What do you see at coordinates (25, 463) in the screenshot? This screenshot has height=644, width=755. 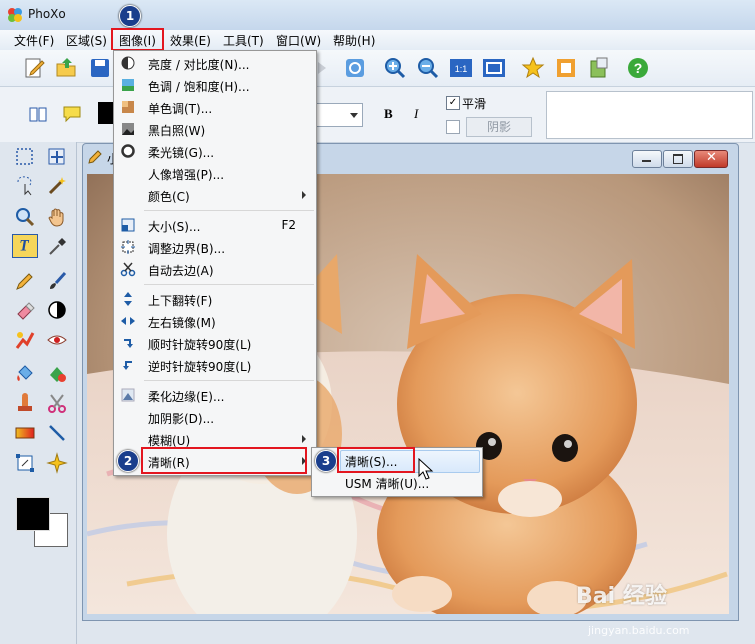 I see `transform-icon` at bounding box center [25, 463].